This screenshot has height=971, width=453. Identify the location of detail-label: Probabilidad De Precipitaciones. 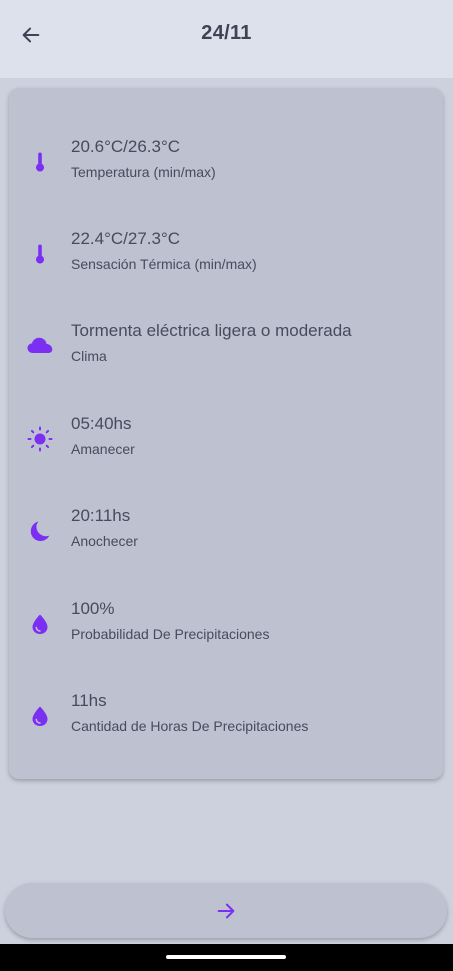
(170, 634).